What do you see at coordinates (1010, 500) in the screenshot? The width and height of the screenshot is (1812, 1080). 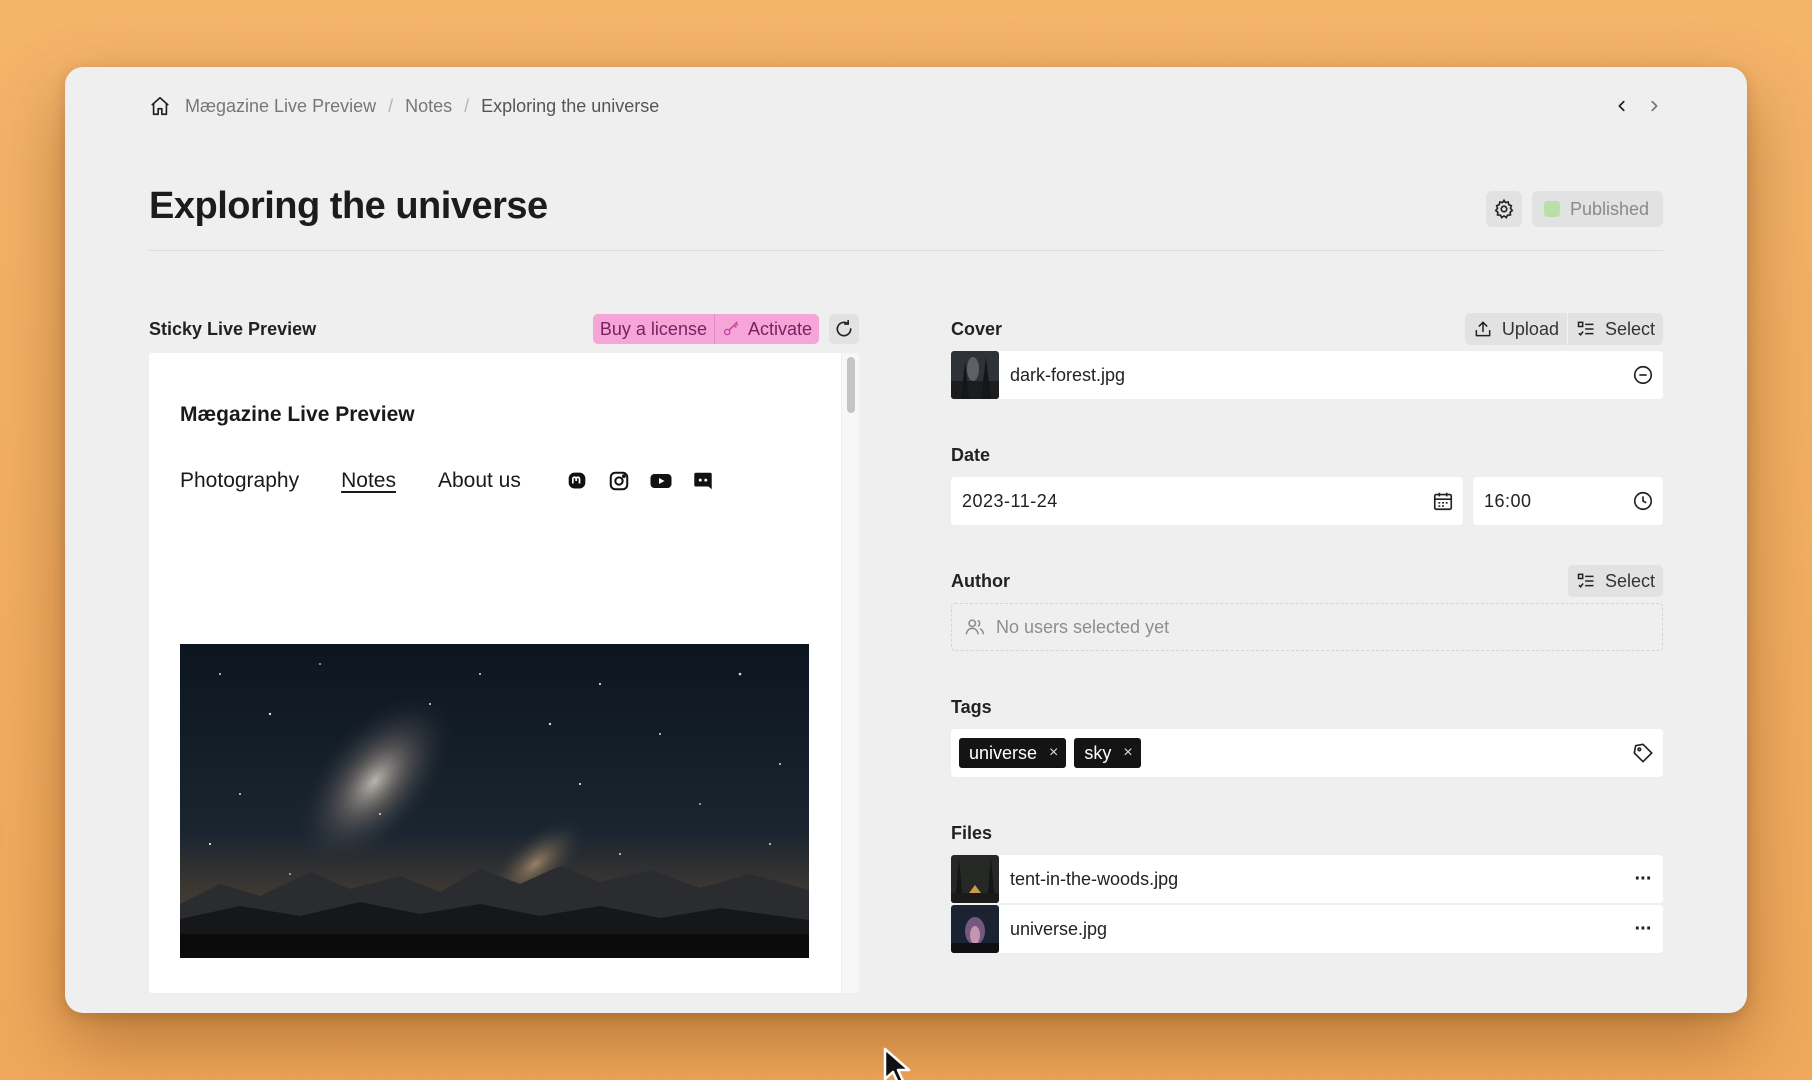 I see `date-value: 2023-11-24` at bounding box center [1010, 500].